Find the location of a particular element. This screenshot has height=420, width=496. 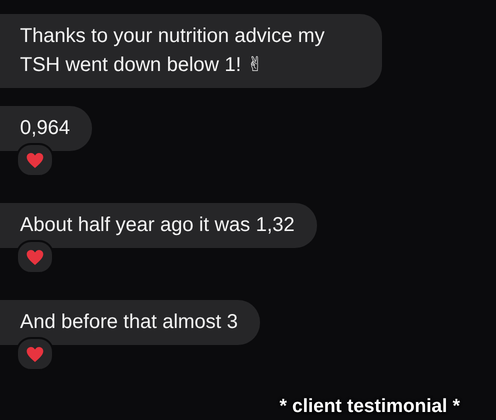

message-bubble: About half year ago it was 1,32 is located at coordinates (158, 225).